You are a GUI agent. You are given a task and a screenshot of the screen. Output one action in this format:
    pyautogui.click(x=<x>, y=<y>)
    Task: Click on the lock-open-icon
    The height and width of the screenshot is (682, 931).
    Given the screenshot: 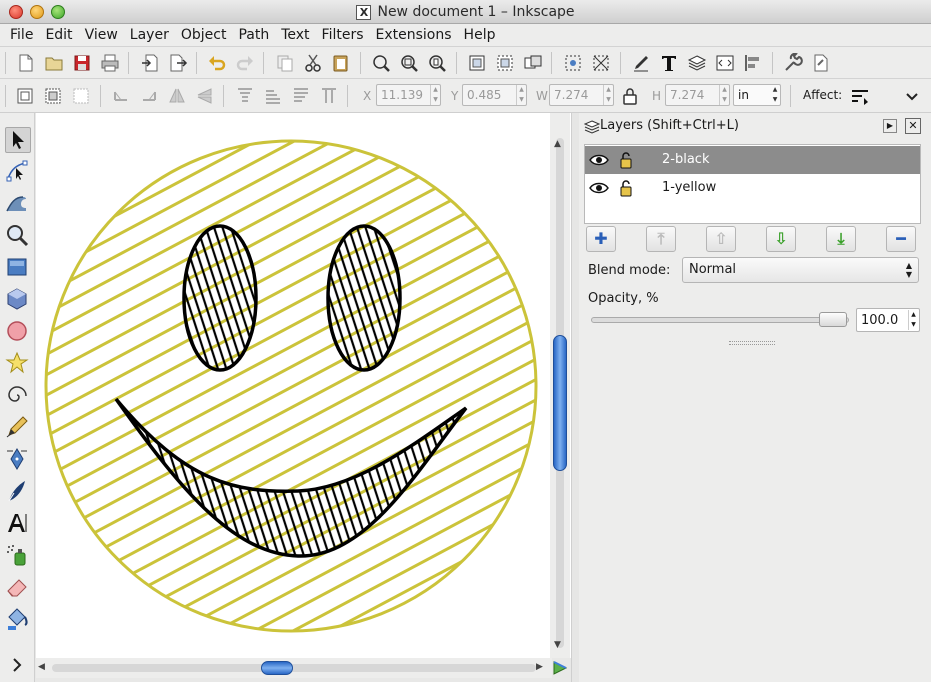 What is the action you would take?
    pyautogui.click(x=626, y=188)
    